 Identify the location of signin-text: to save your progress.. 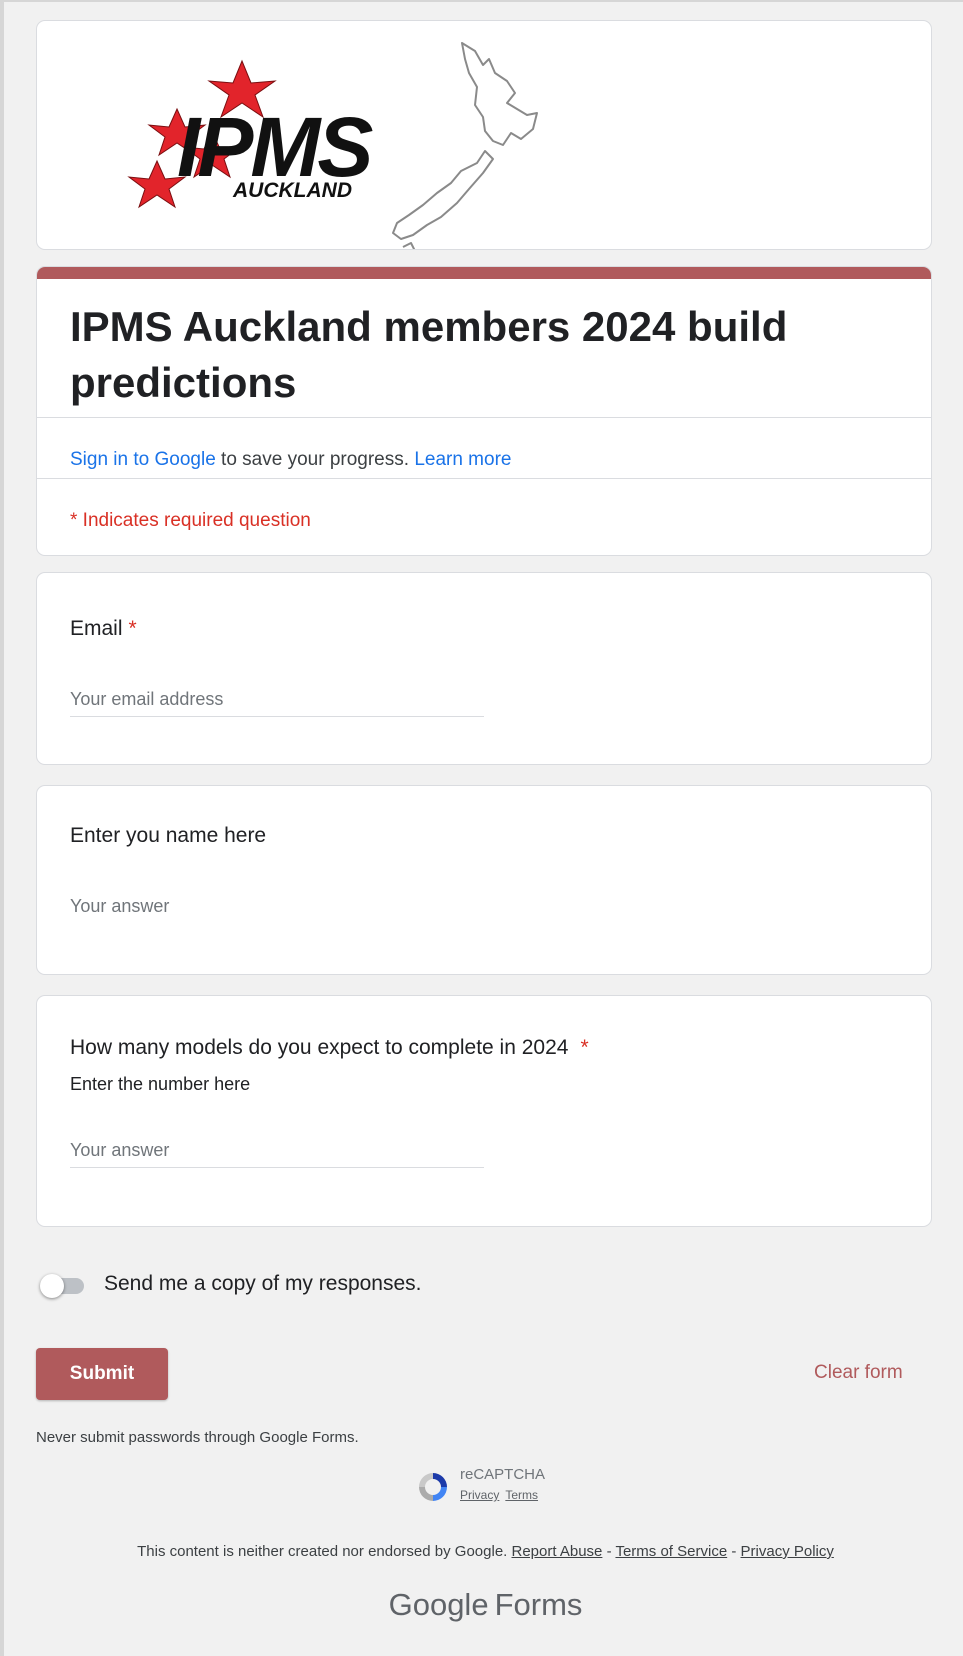
(315, 459).